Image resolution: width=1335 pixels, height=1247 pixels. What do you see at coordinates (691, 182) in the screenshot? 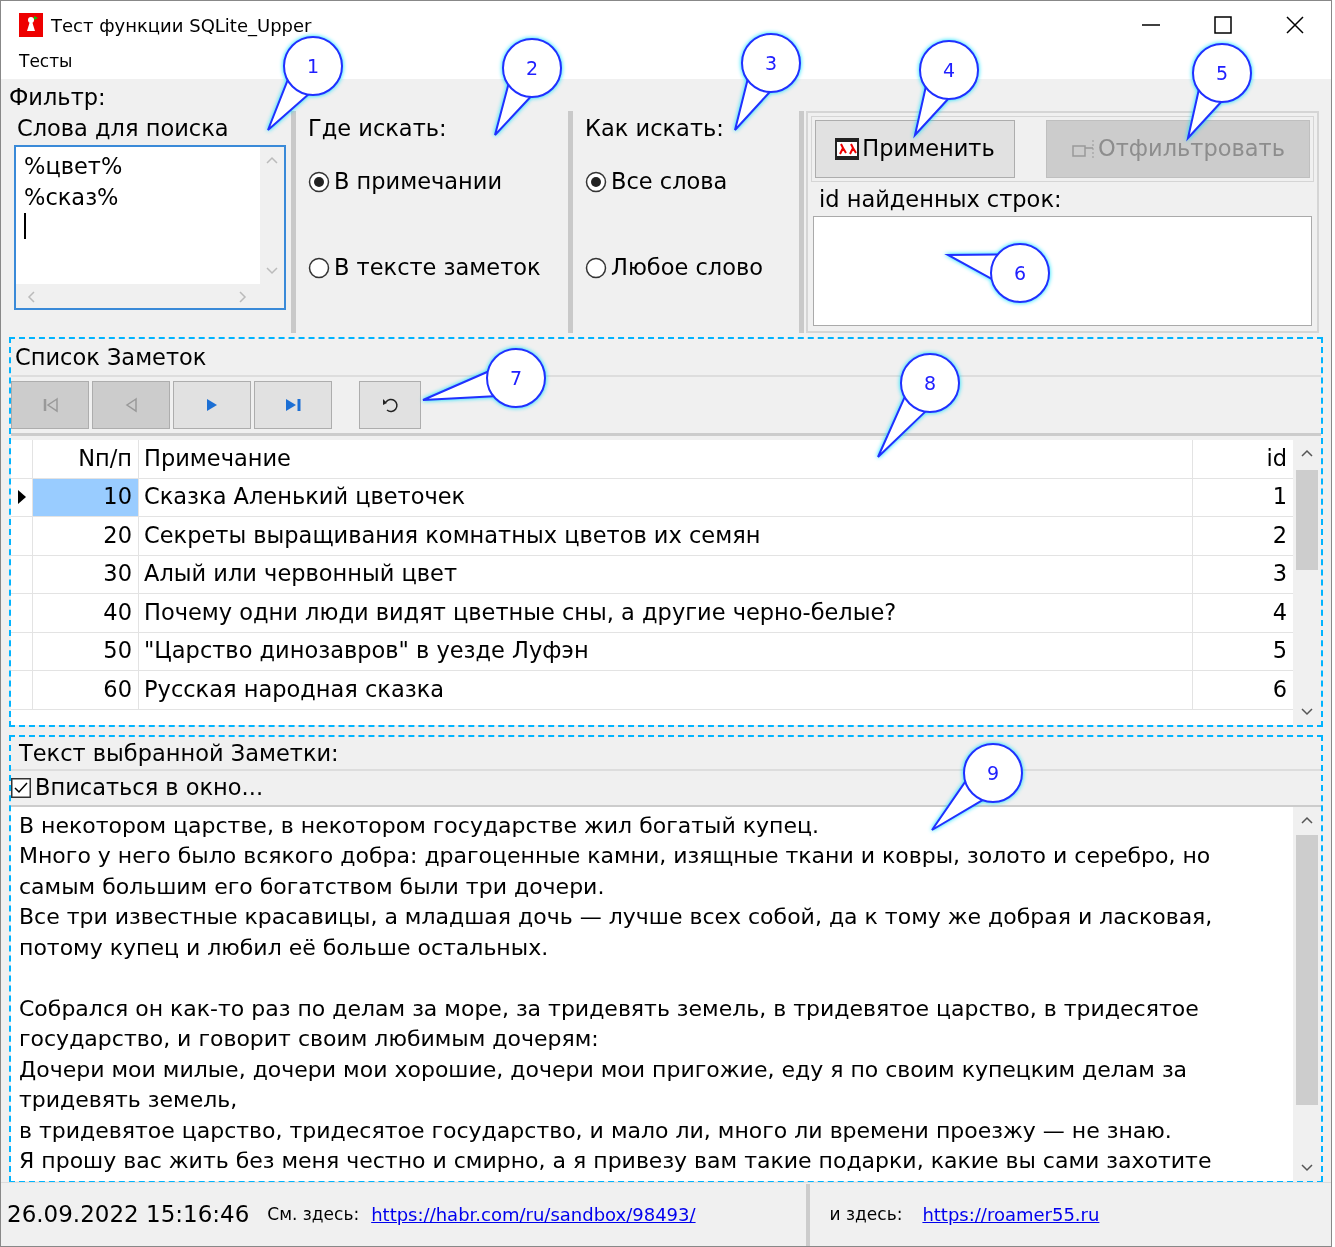
I see `how-radio: Все слова` at bounding box center [691, 182].